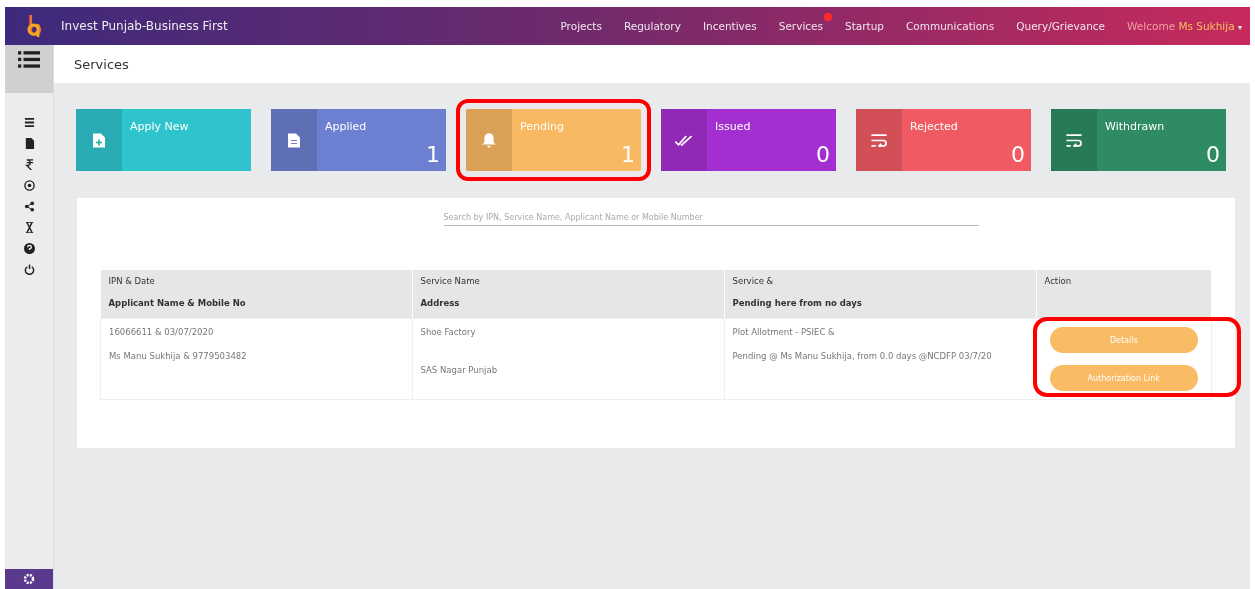 This screenshot has width=1255, height=589. I want to click on nav-link: Projects, so click(581, 26).